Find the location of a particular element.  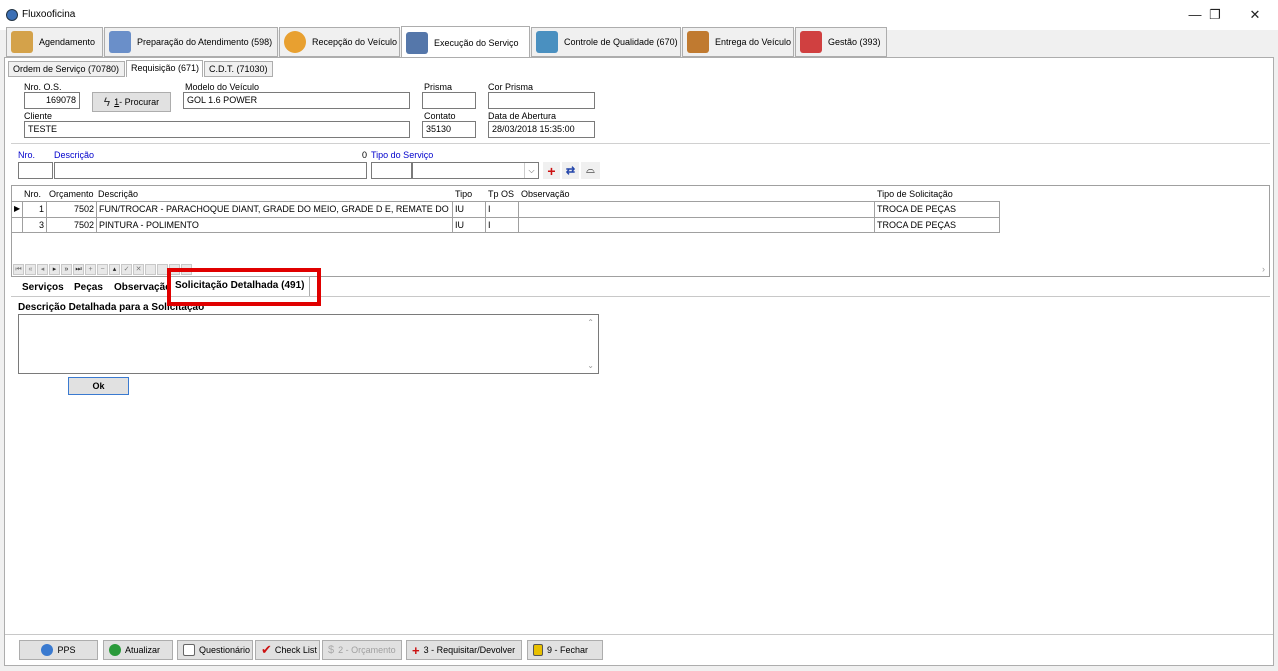

tab-entrega: Entrega do Veículo is located at coordinates (738, 42).